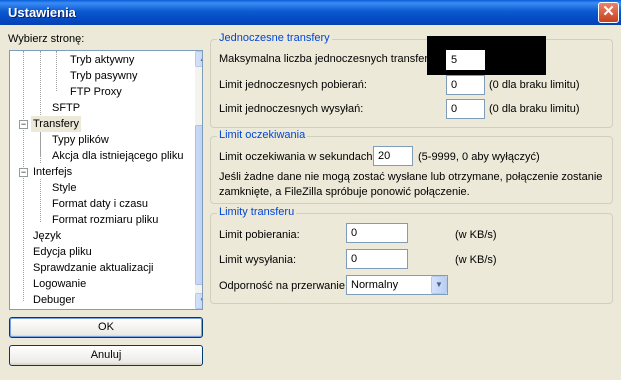  Describe the element at coordinates (46, 39) in the screenshot. I see `page-select-label: Wybierz stronę:` at that location.